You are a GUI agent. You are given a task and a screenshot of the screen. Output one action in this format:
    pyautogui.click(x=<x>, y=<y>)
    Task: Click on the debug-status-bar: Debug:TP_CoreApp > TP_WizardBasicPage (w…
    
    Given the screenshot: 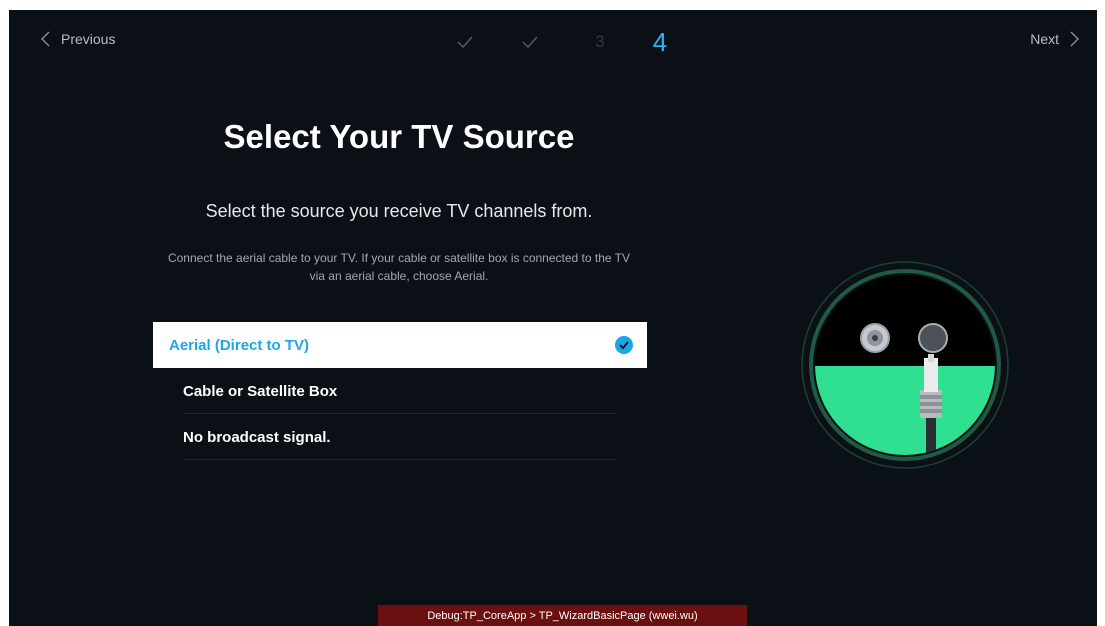 What is the action you would take?
    pyautogui.click(x=562, y=615)
    